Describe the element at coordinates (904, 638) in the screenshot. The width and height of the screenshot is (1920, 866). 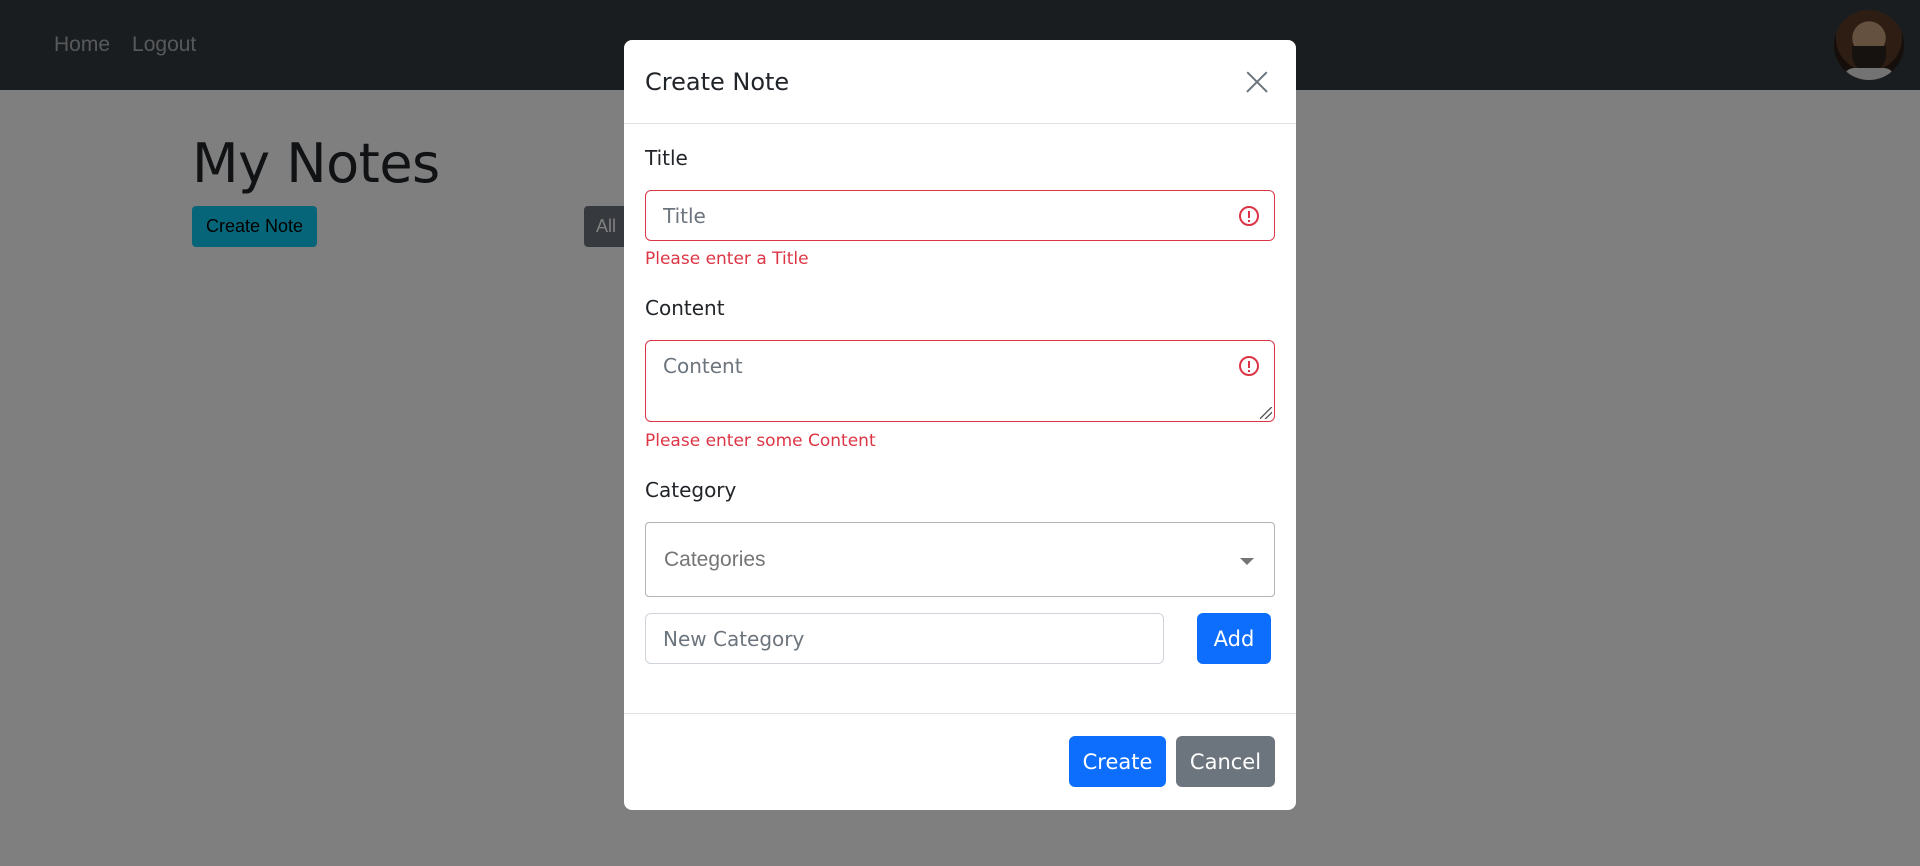
I see `new-category-input` at that location.